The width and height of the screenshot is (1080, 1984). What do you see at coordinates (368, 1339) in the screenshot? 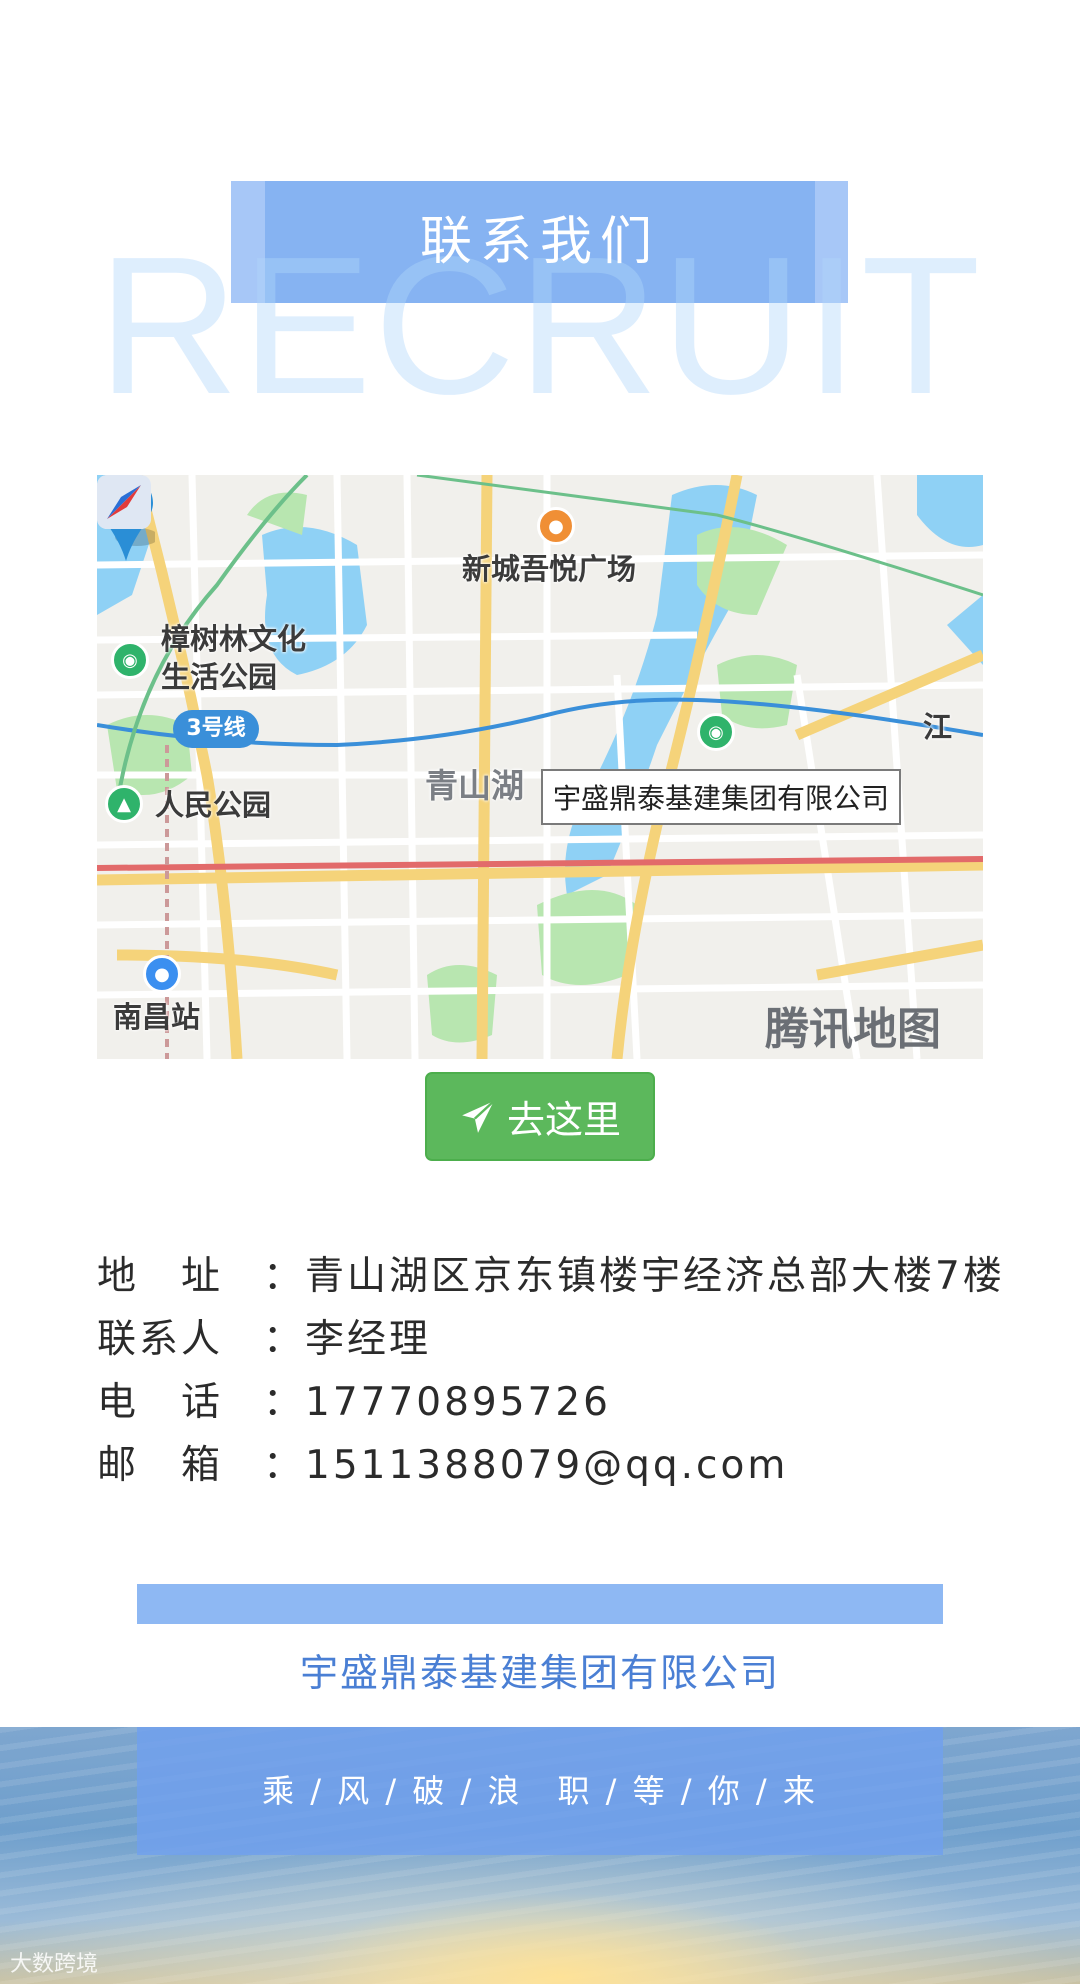
I see `contact-person-value: 李经理` at bounding box center [368, 1339].